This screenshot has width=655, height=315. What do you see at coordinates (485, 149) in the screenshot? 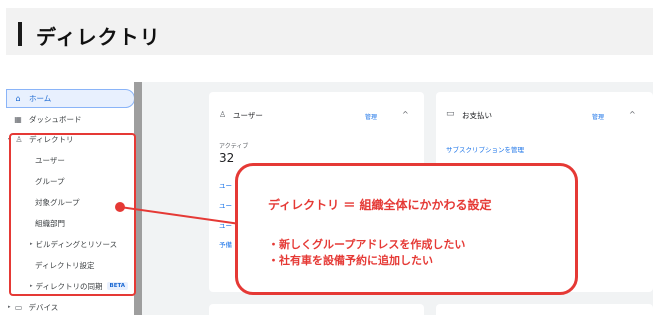
I see `manage-subscriptions-link: サブスクリプションを管理` at bounding box center [485, 149].